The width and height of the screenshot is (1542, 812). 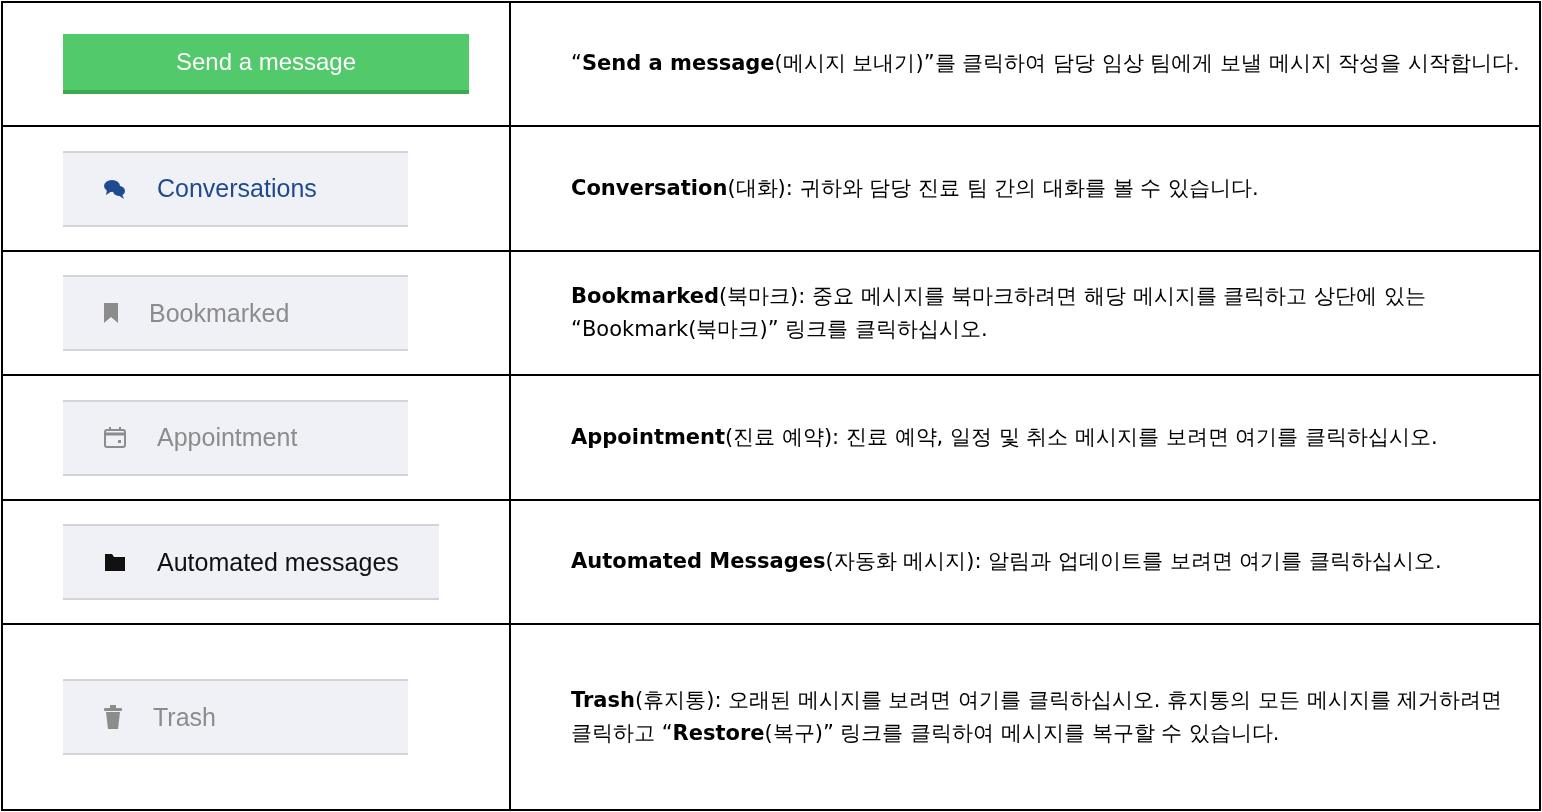 What do you see at coordinates (1004, 437) in the screenshot?
I see `description-text: Appointment(진료 예약): 진료 예약, 일정 및 취소 메시지를 보려면 여기를 클릭하십시오.` at bounding box center [1004, 437].